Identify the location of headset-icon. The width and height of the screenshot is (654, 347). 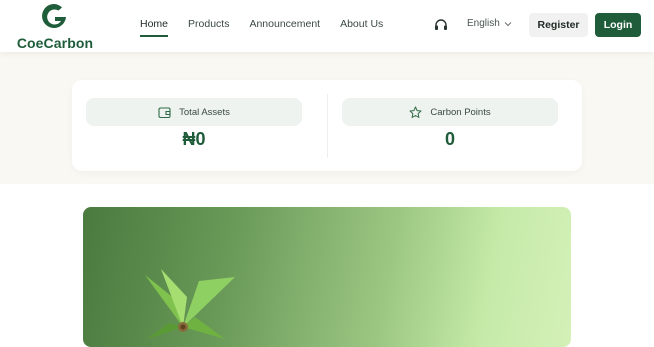
(441, 25).